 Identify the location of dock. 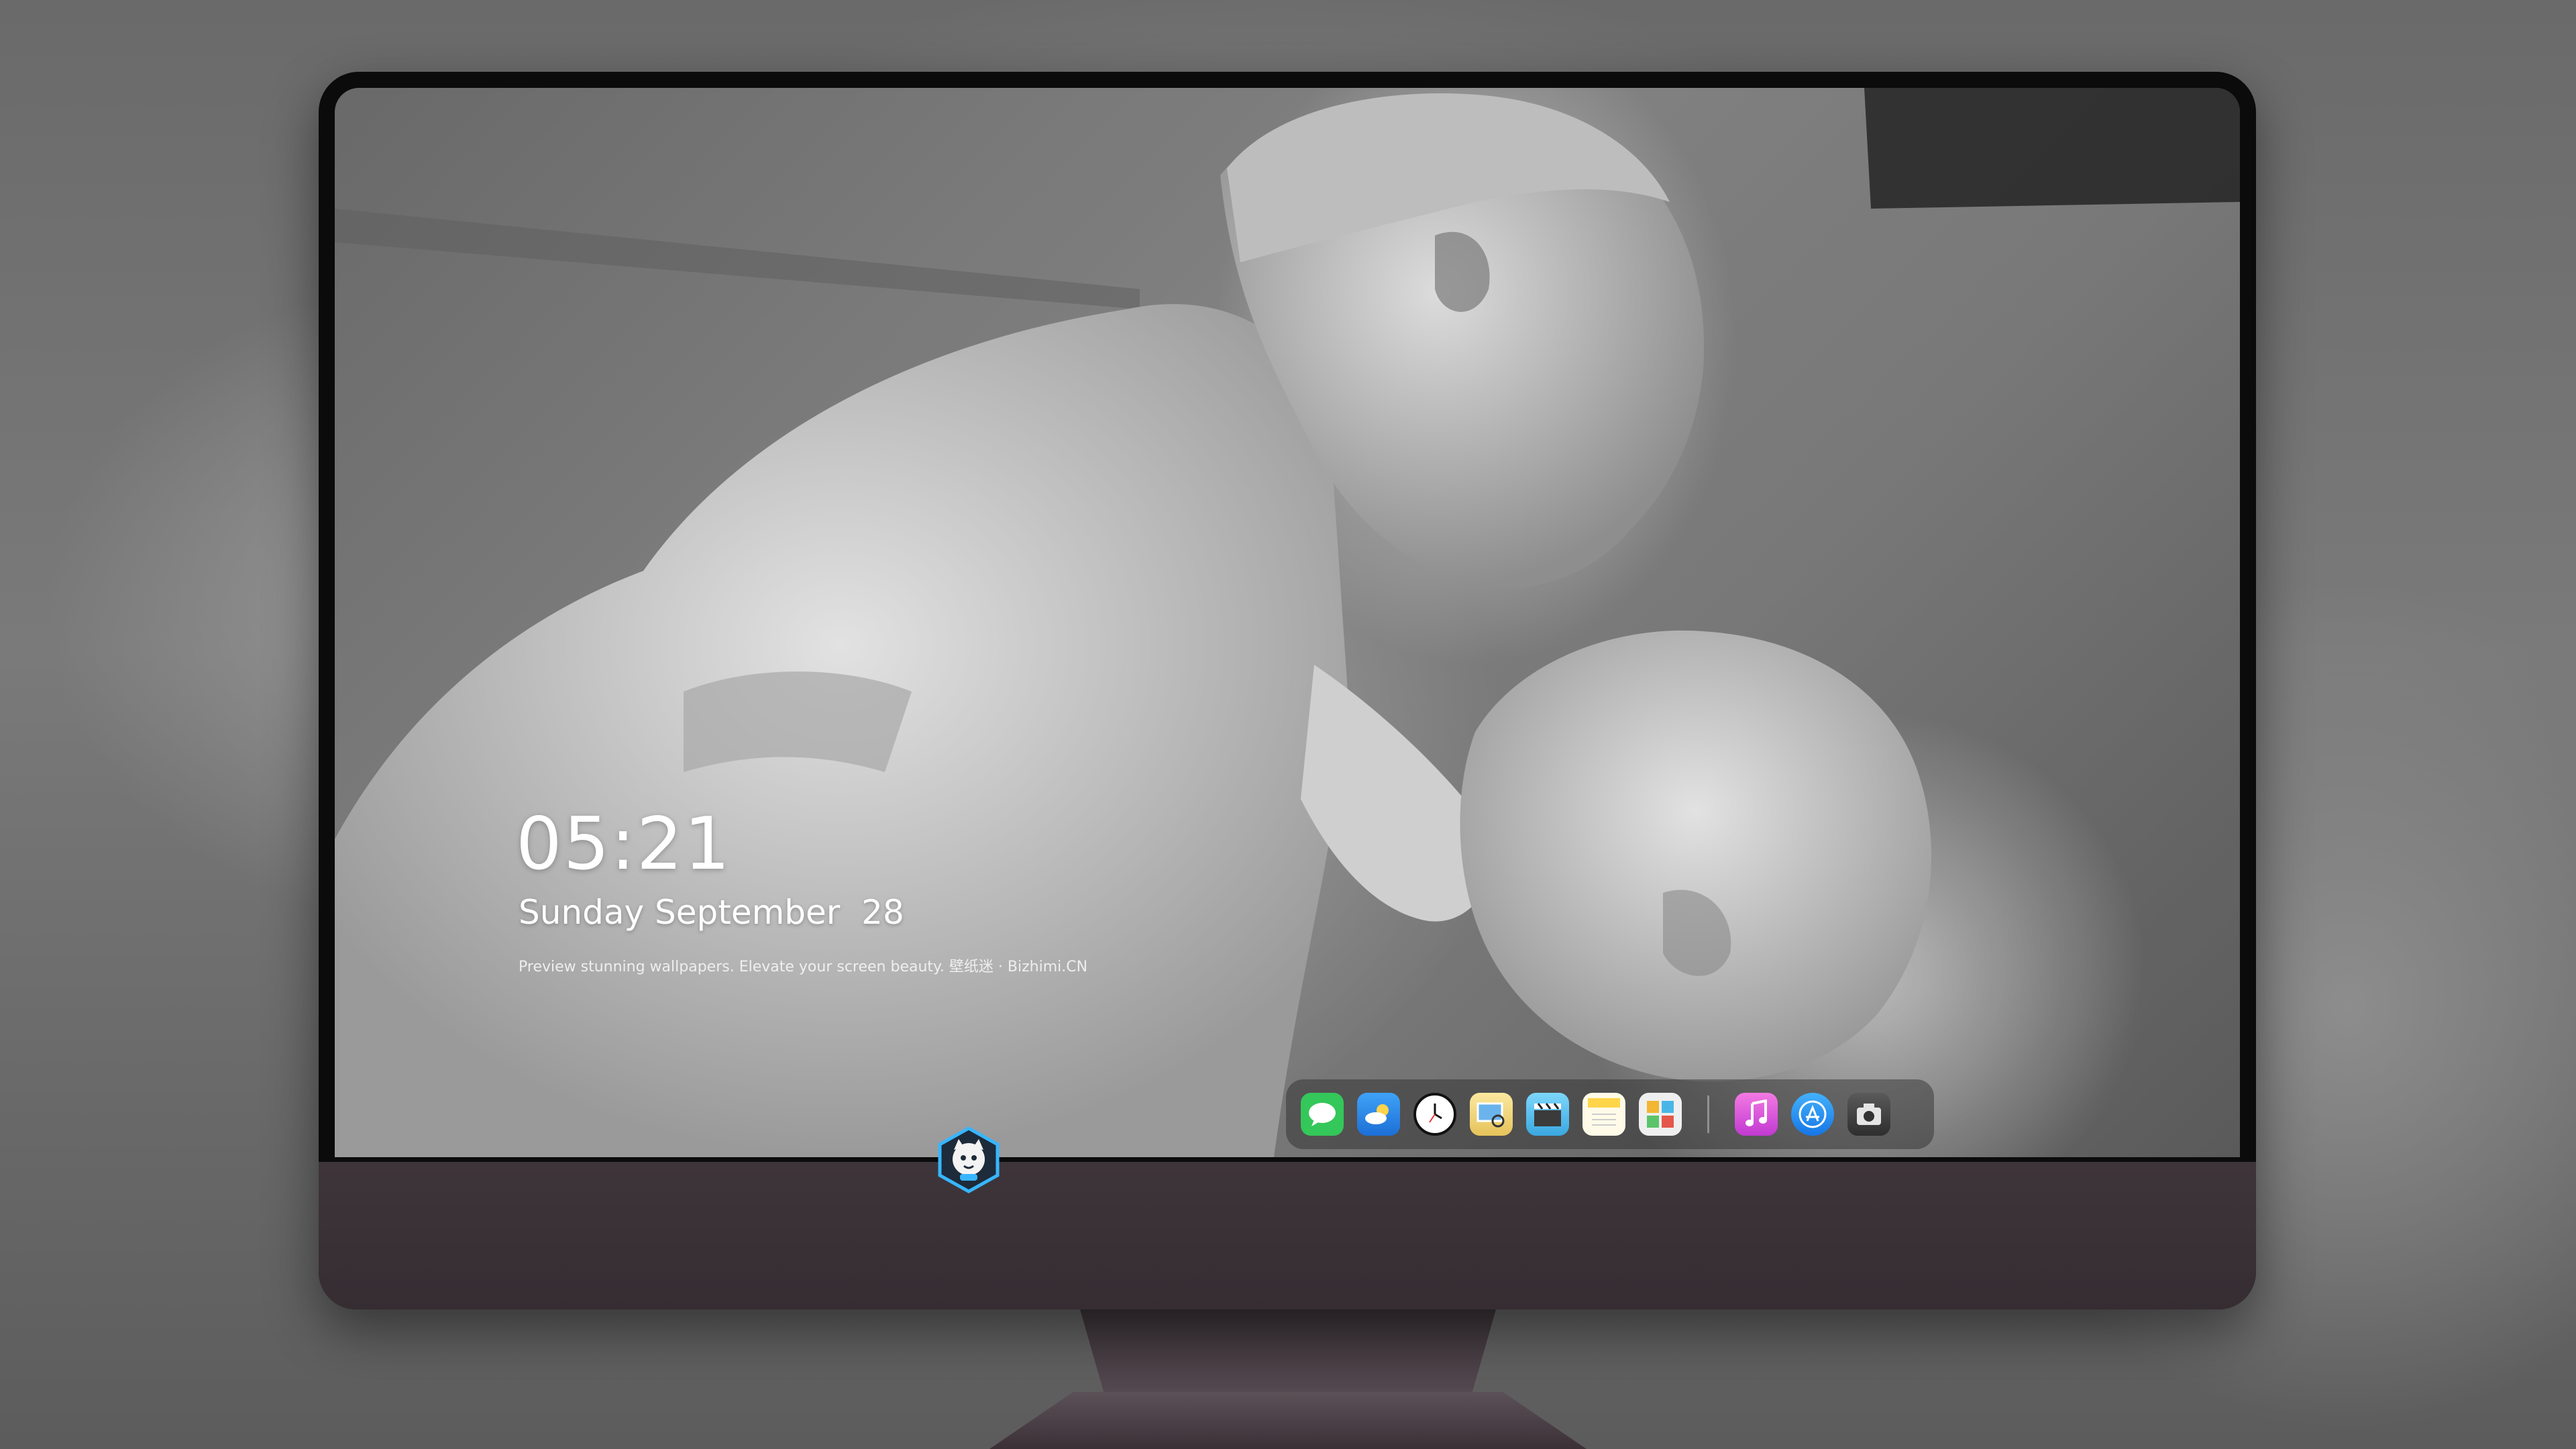
(1610, 1114).